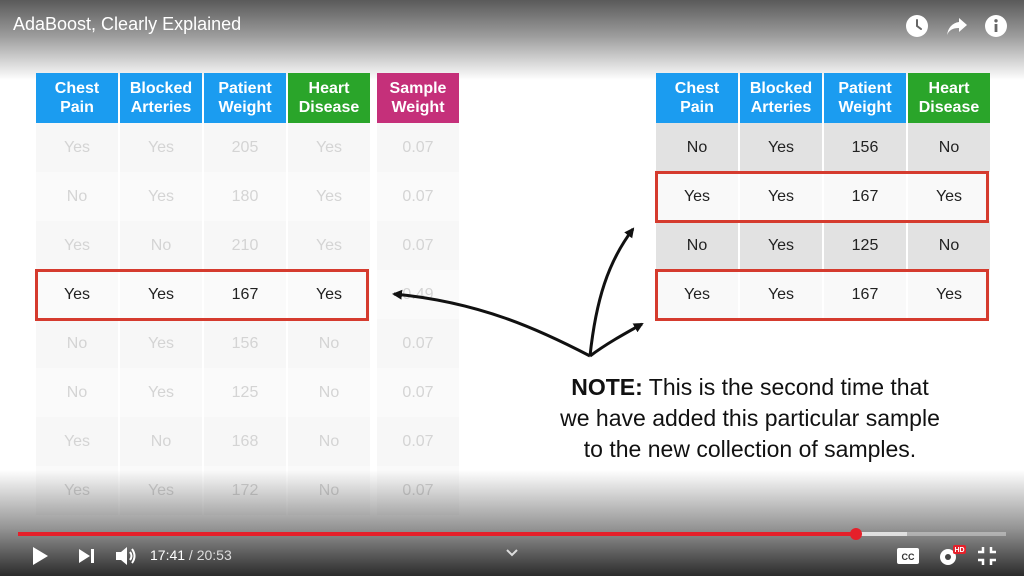 The height and width of the screenshot is (576, 1024). What do you see at coordinates (512, 555) in the screenshot?
I see `chevron-down-icon` at bounding box center [512, 555].